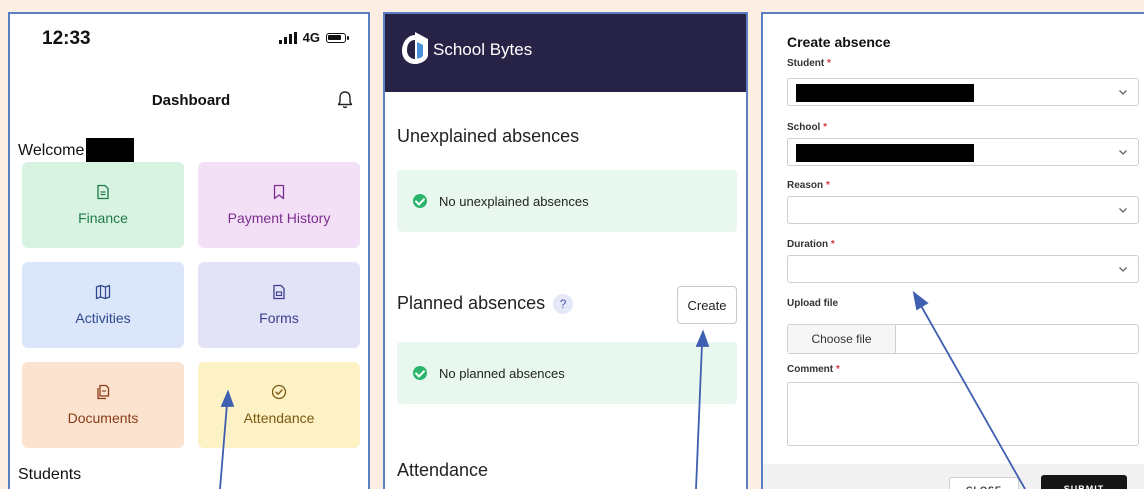 Image resolution: width=1144 pixels, height=489 pixels. I want to click on close-button: CLOSE, so click(984, 483).